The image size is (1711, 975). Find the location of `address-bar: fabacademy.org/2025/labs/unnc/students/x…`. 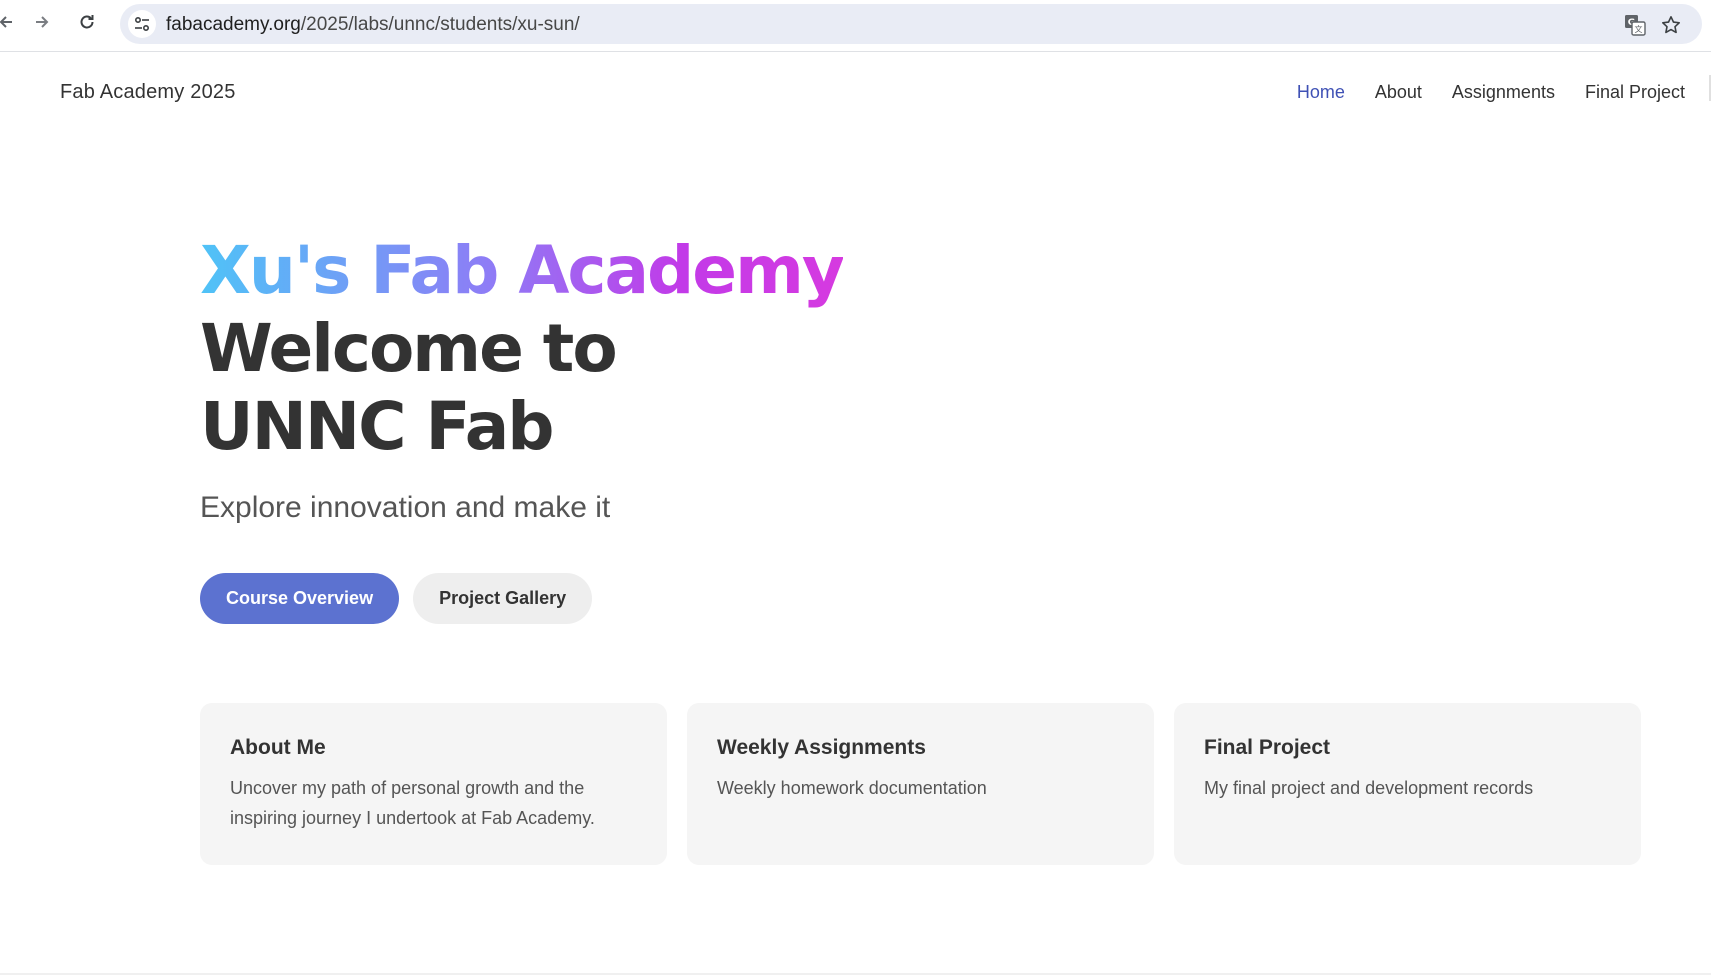

address-bar: fabacademy.org/2025/labs/unnc/students/x… is located at coordinates (911, 24).